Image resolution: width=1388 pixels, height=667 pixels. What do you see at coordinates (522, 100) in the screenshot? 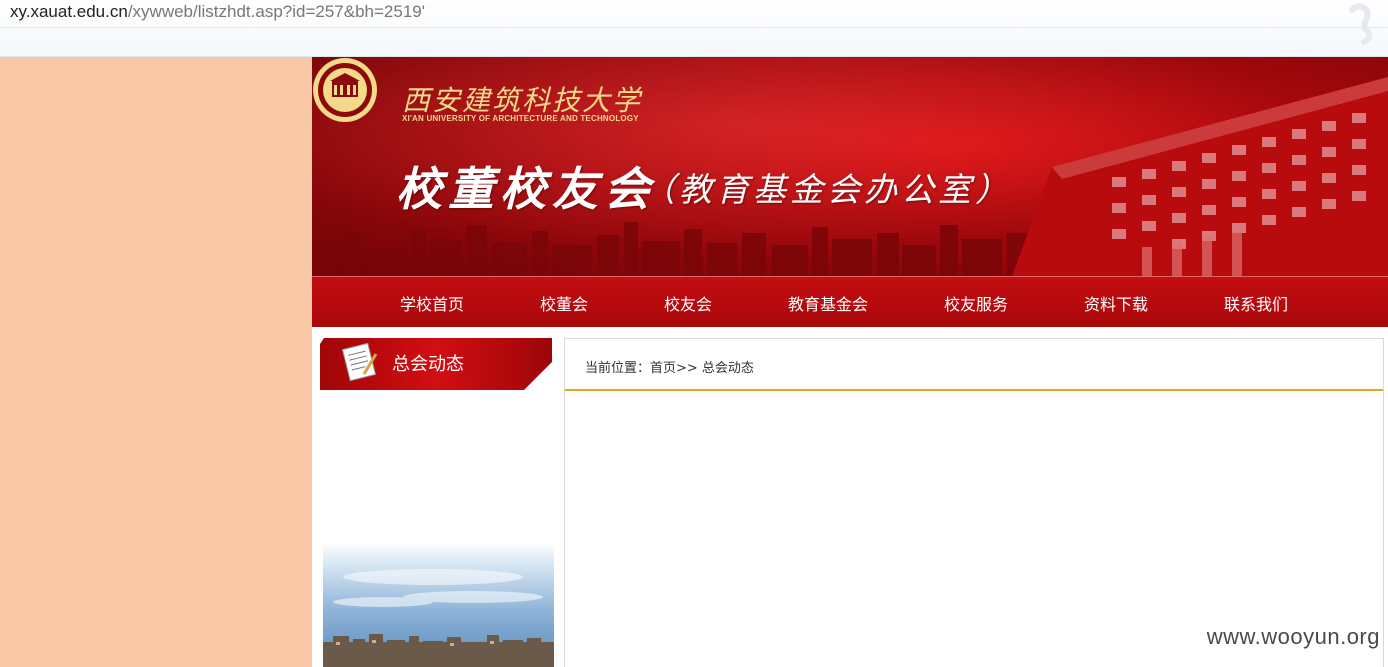
I see `university-name-cn: 西安建筑科技大学` at bounding box center [522, 100].